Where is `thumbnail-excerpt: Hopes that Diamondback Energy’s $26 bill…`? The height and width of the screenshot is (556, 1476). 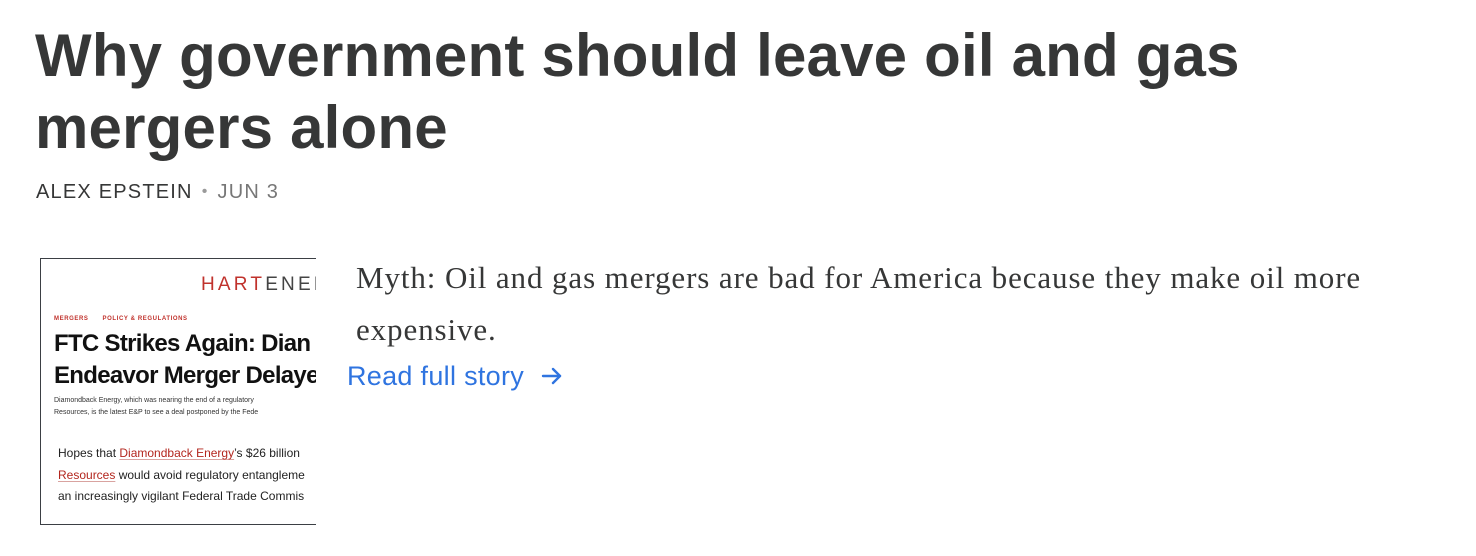
thumbnail-excerpt: Hopes that Diamondback Energy’s $26 bill… is located at coordinates (181, 474).